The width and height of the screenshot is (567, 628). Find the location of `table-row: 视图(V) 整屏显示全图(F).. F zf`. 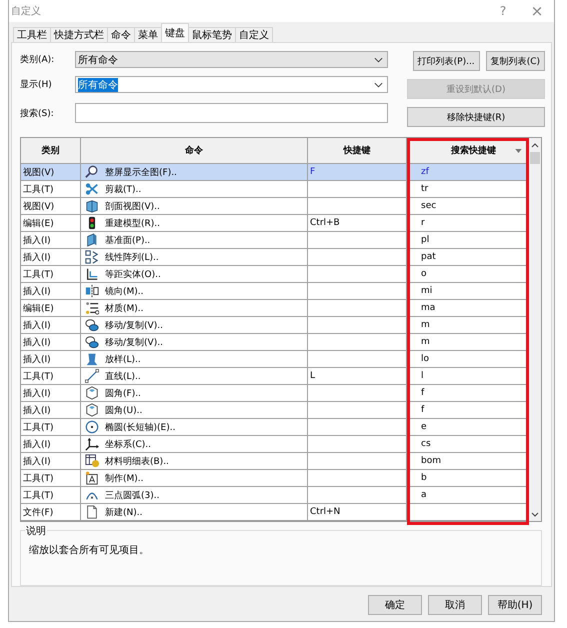

table-row: 视图(V) 整屏显示全图(F).. F zf is located at coordinates (275, 172).